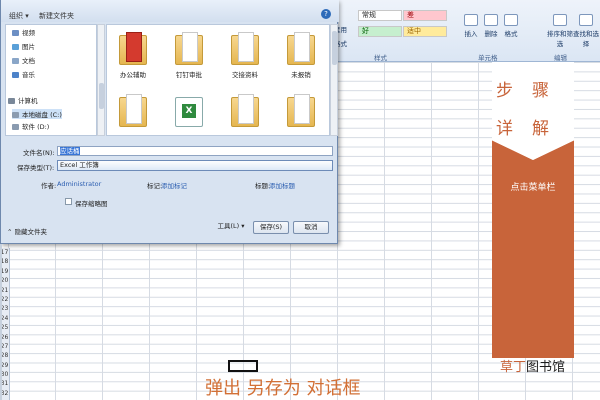  I want to click on nav-item-label: 本地磁盘 (E:), so click(41, 135).